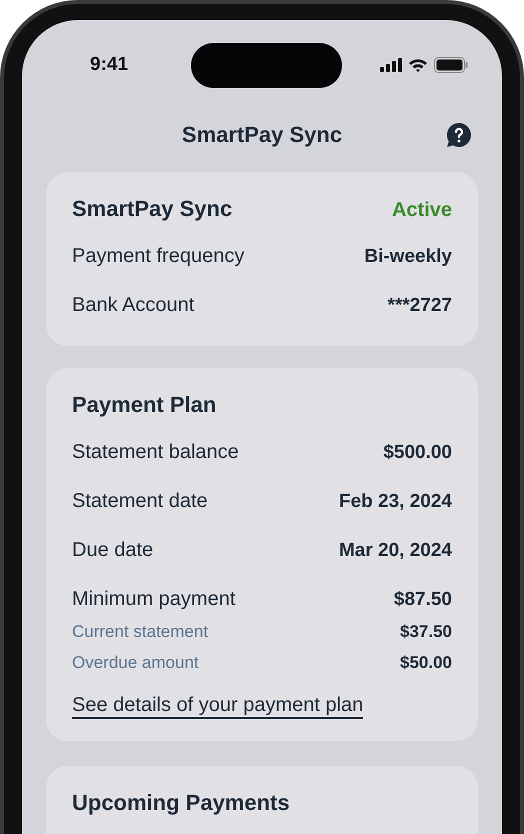 The image size is (524, 834). Describe the element at coordinates (133, 305) in the screenshot. I see `row-label: Bank Account` at that location.